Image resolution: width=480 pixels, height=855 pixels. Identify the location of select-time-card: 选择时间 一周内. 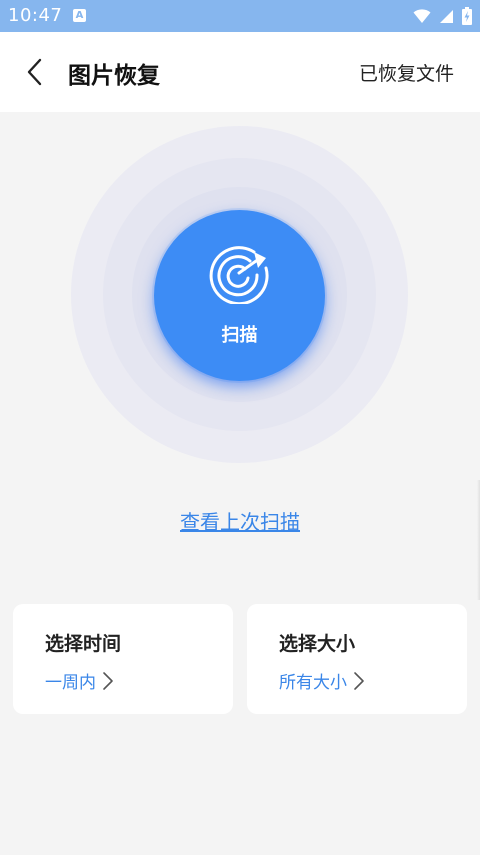
(123, 659).